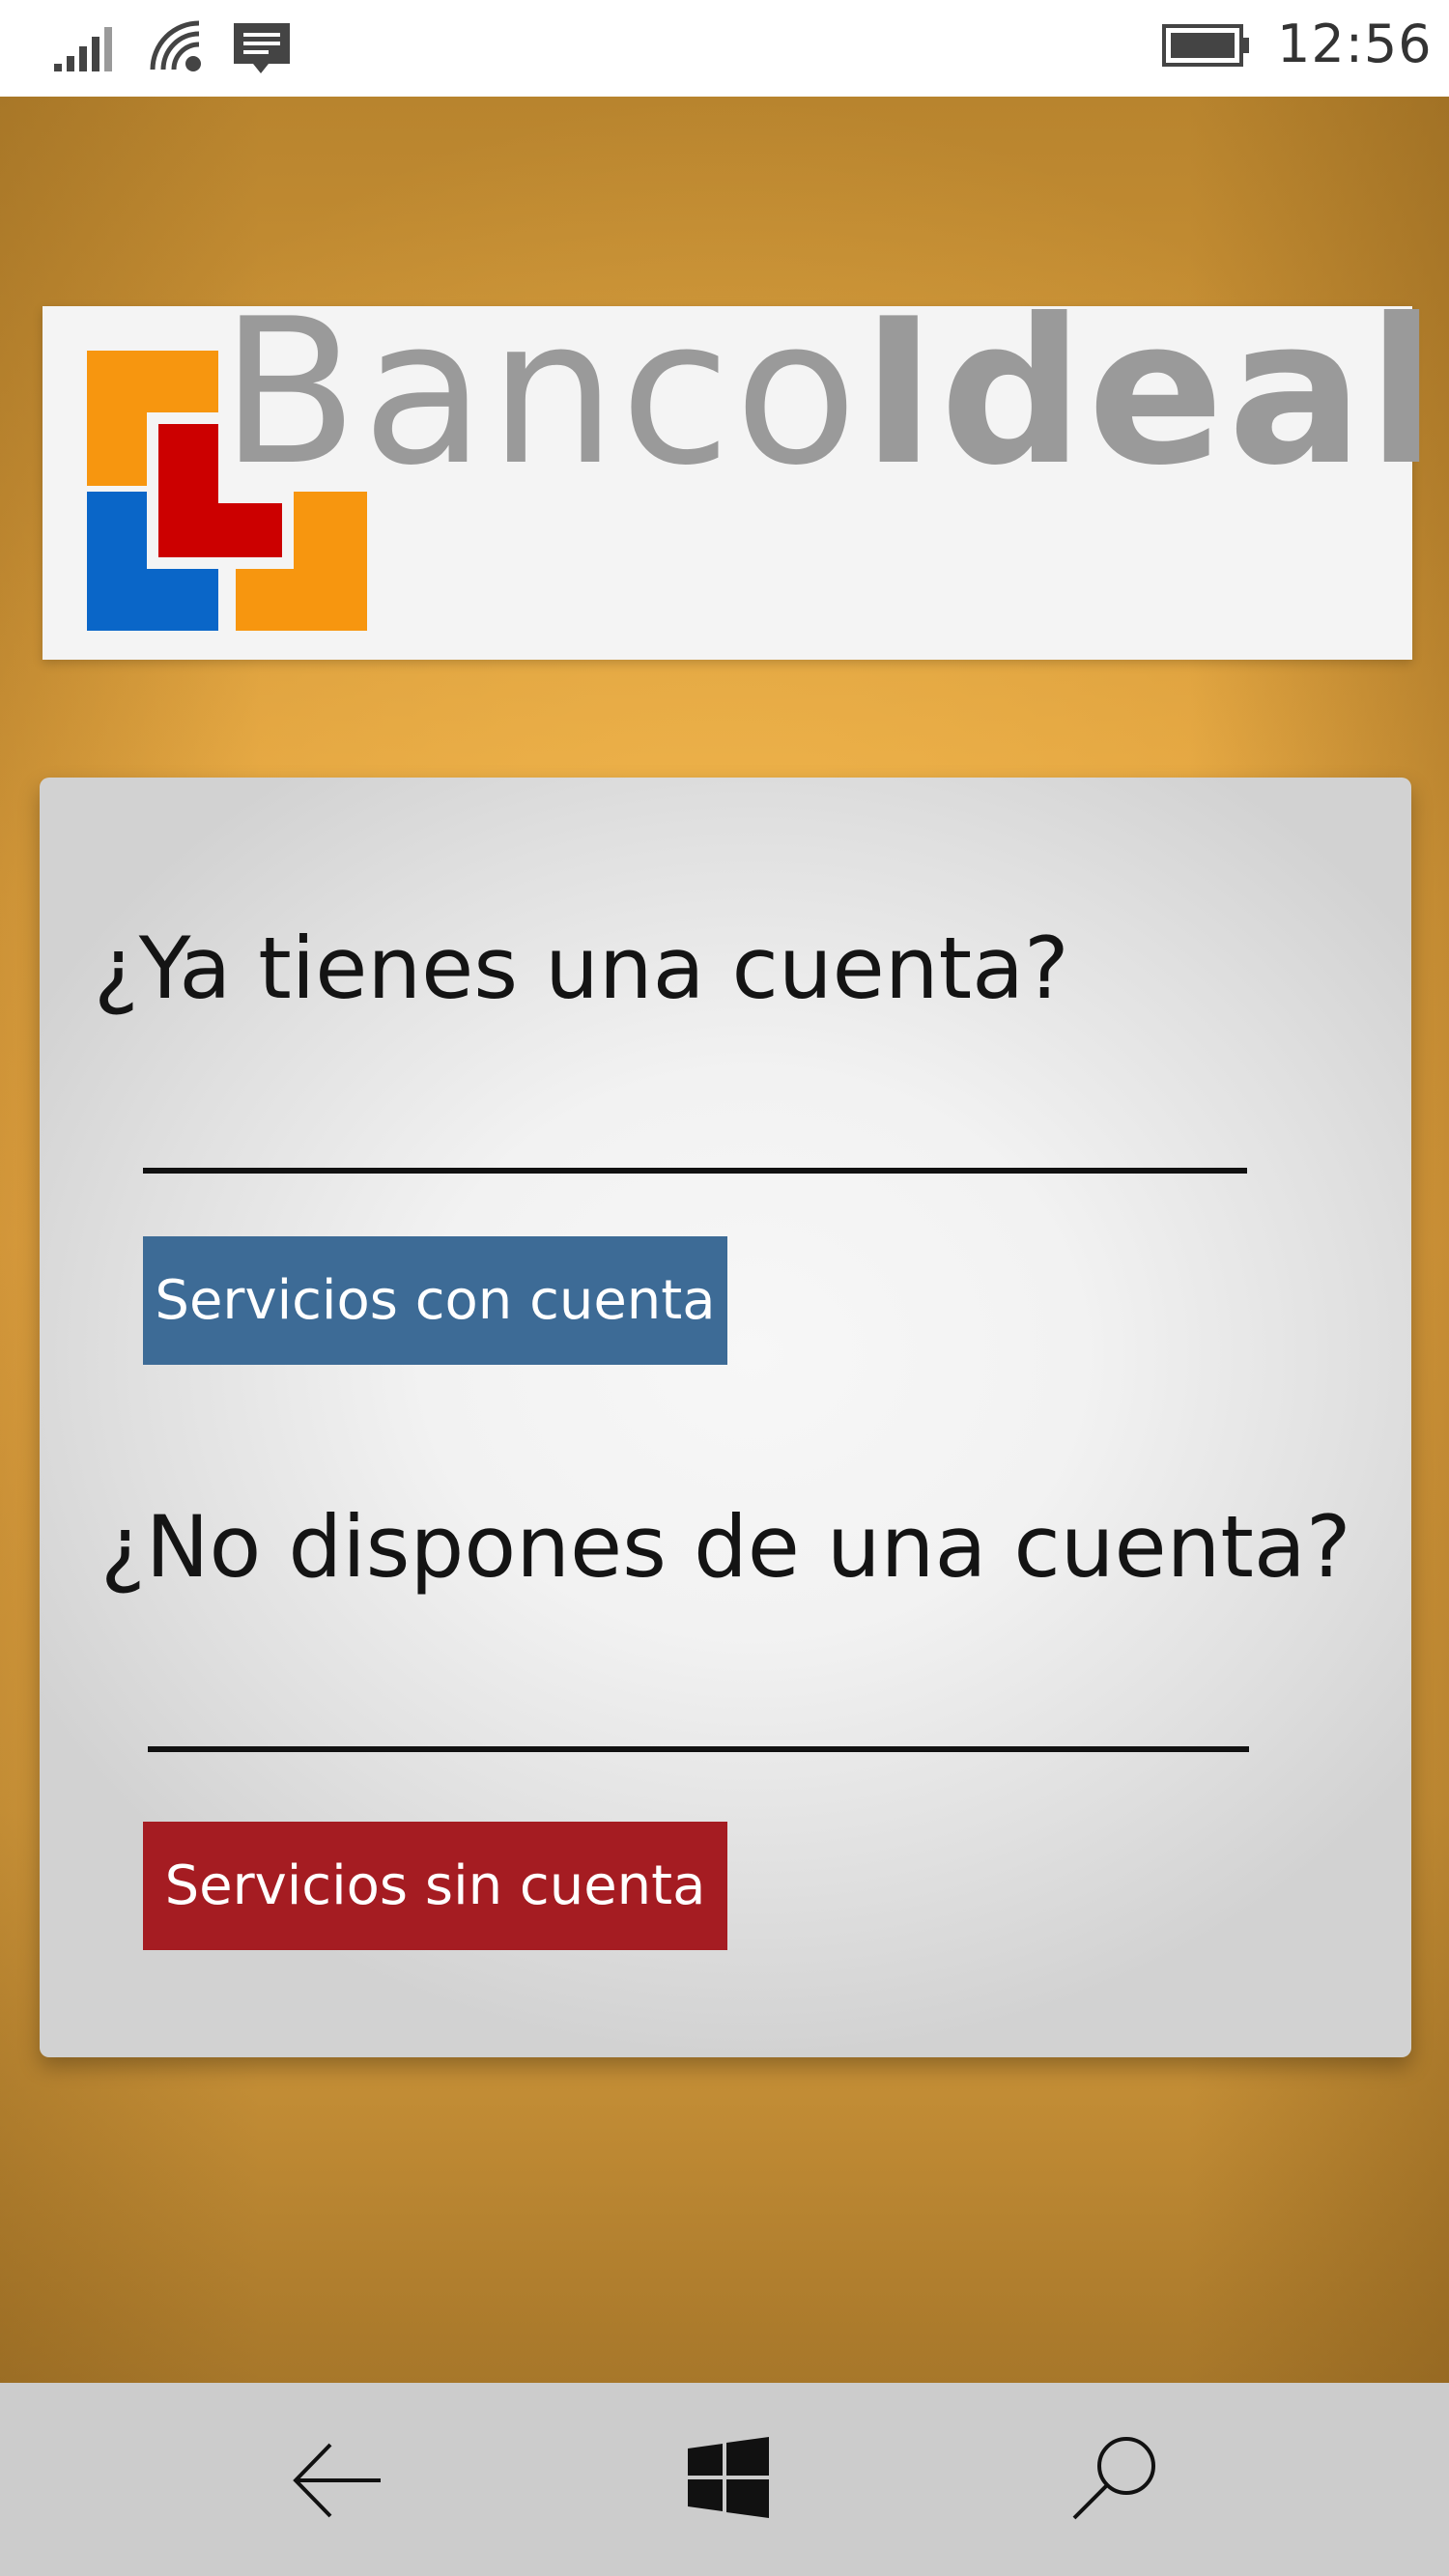 Image resolution: width=1449 pixels, height=2576 pixels. Describe the element at coordinates (1114, 2477) in the screenshot. I see `search-icon` at that location.